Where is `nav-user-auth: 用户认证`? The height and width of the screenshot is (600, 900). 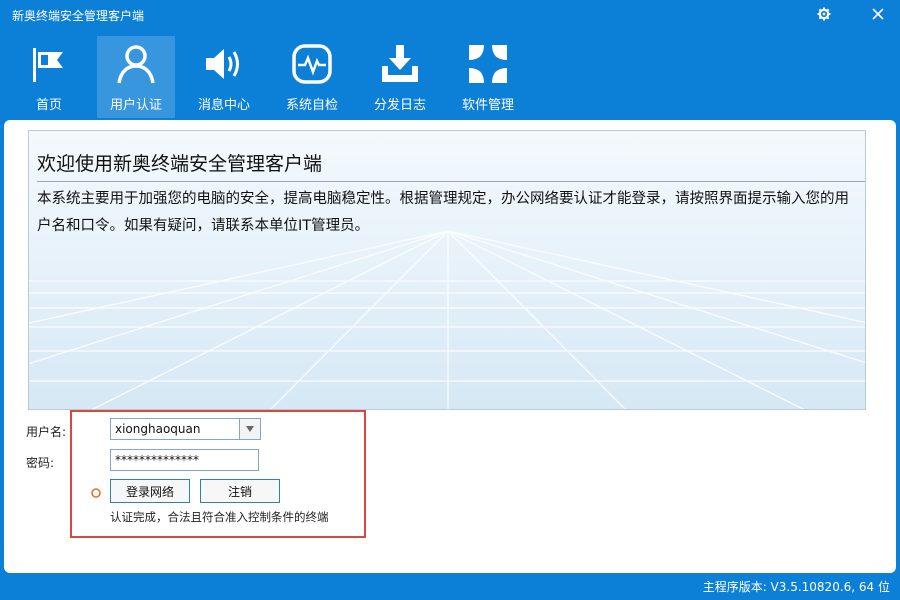 nav-user-auth: 用户认证 is located at coordinates (136, 77).